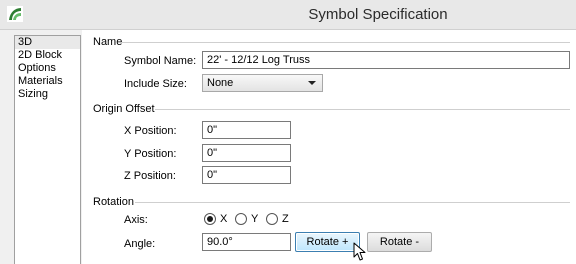 This screenshot has height=264, width=576. I want to click on x-position-field: 0", so click(246, 130).